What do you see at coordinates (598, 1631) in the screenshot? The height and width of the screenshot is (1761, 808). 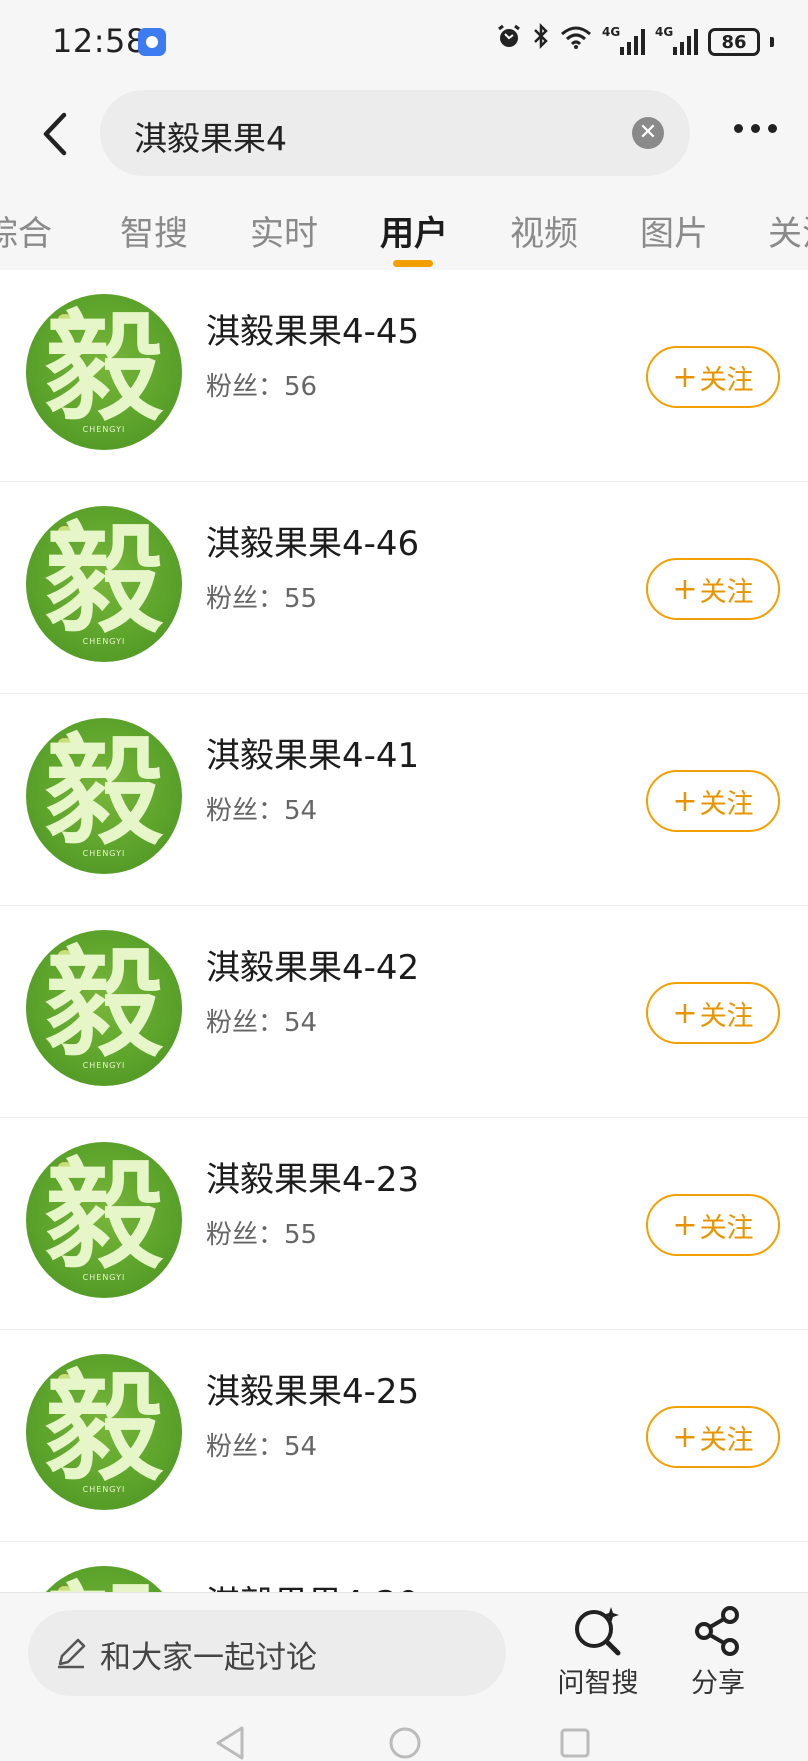 I see `smart-search-icon` at bounding box center [598, 1631].